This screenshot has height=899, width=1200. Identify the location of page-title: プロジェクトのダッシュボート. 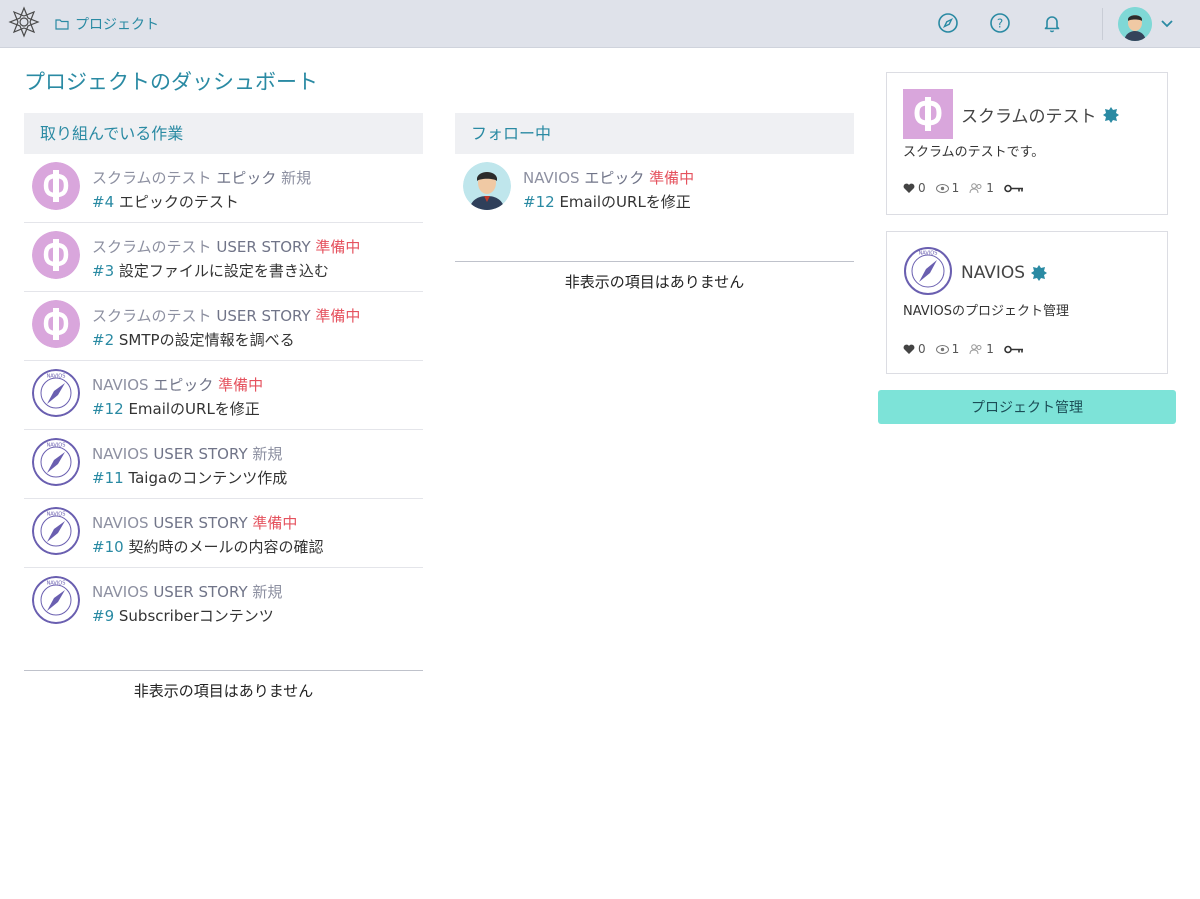
(171, 82).